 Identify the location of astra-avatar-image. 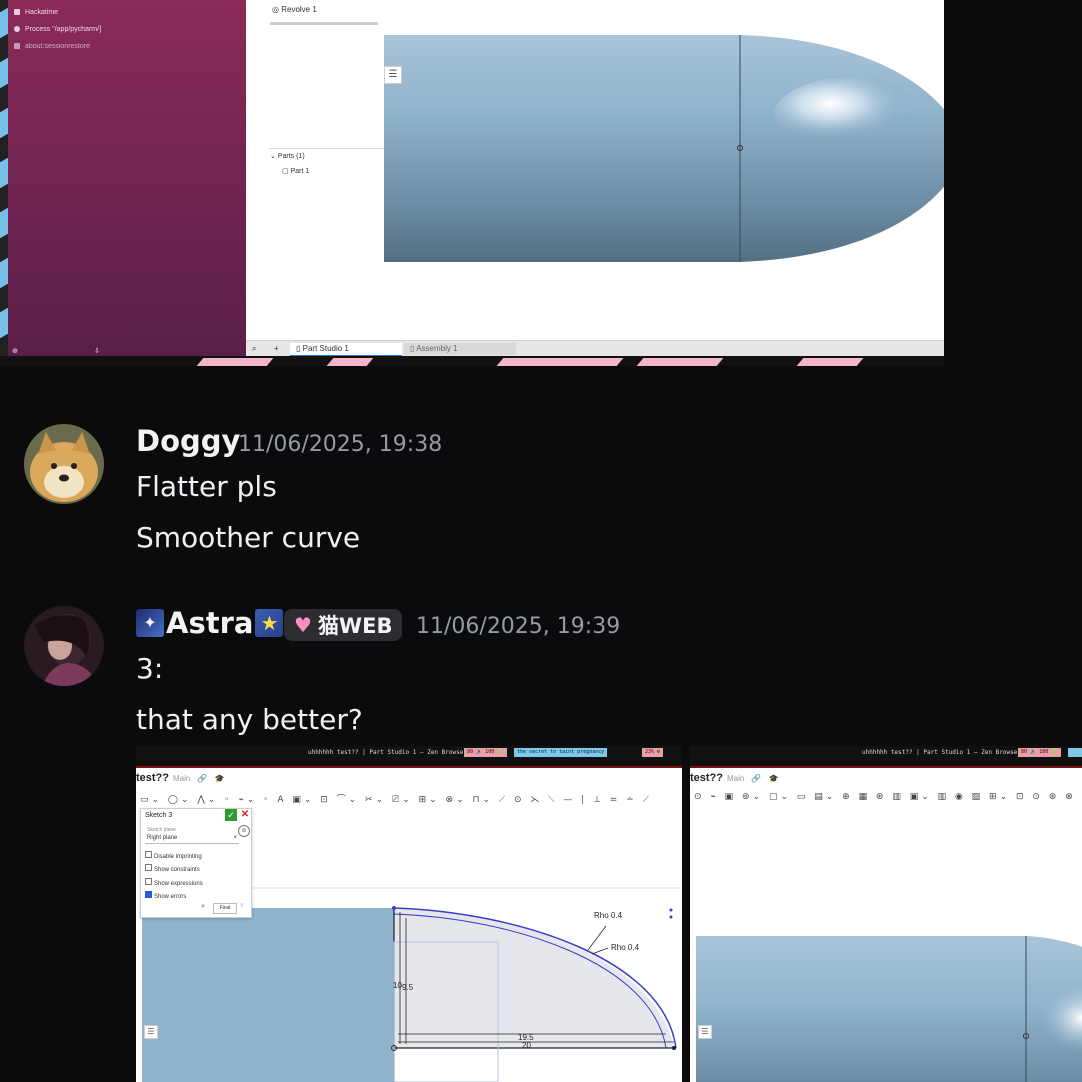
(64, 646).